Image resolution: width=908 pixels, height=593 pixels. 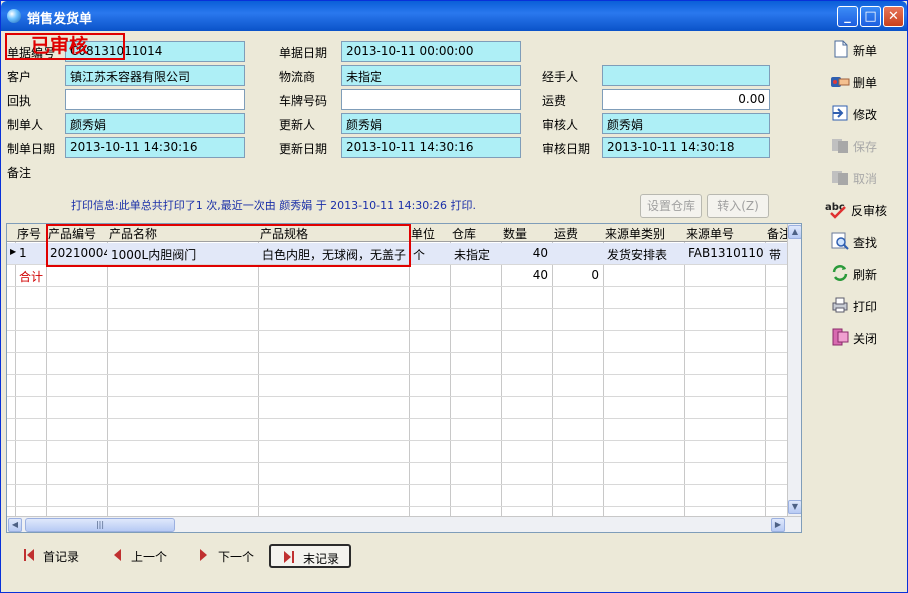 I want to click on next-record-button: 下一个, so click(x=236, y=556).